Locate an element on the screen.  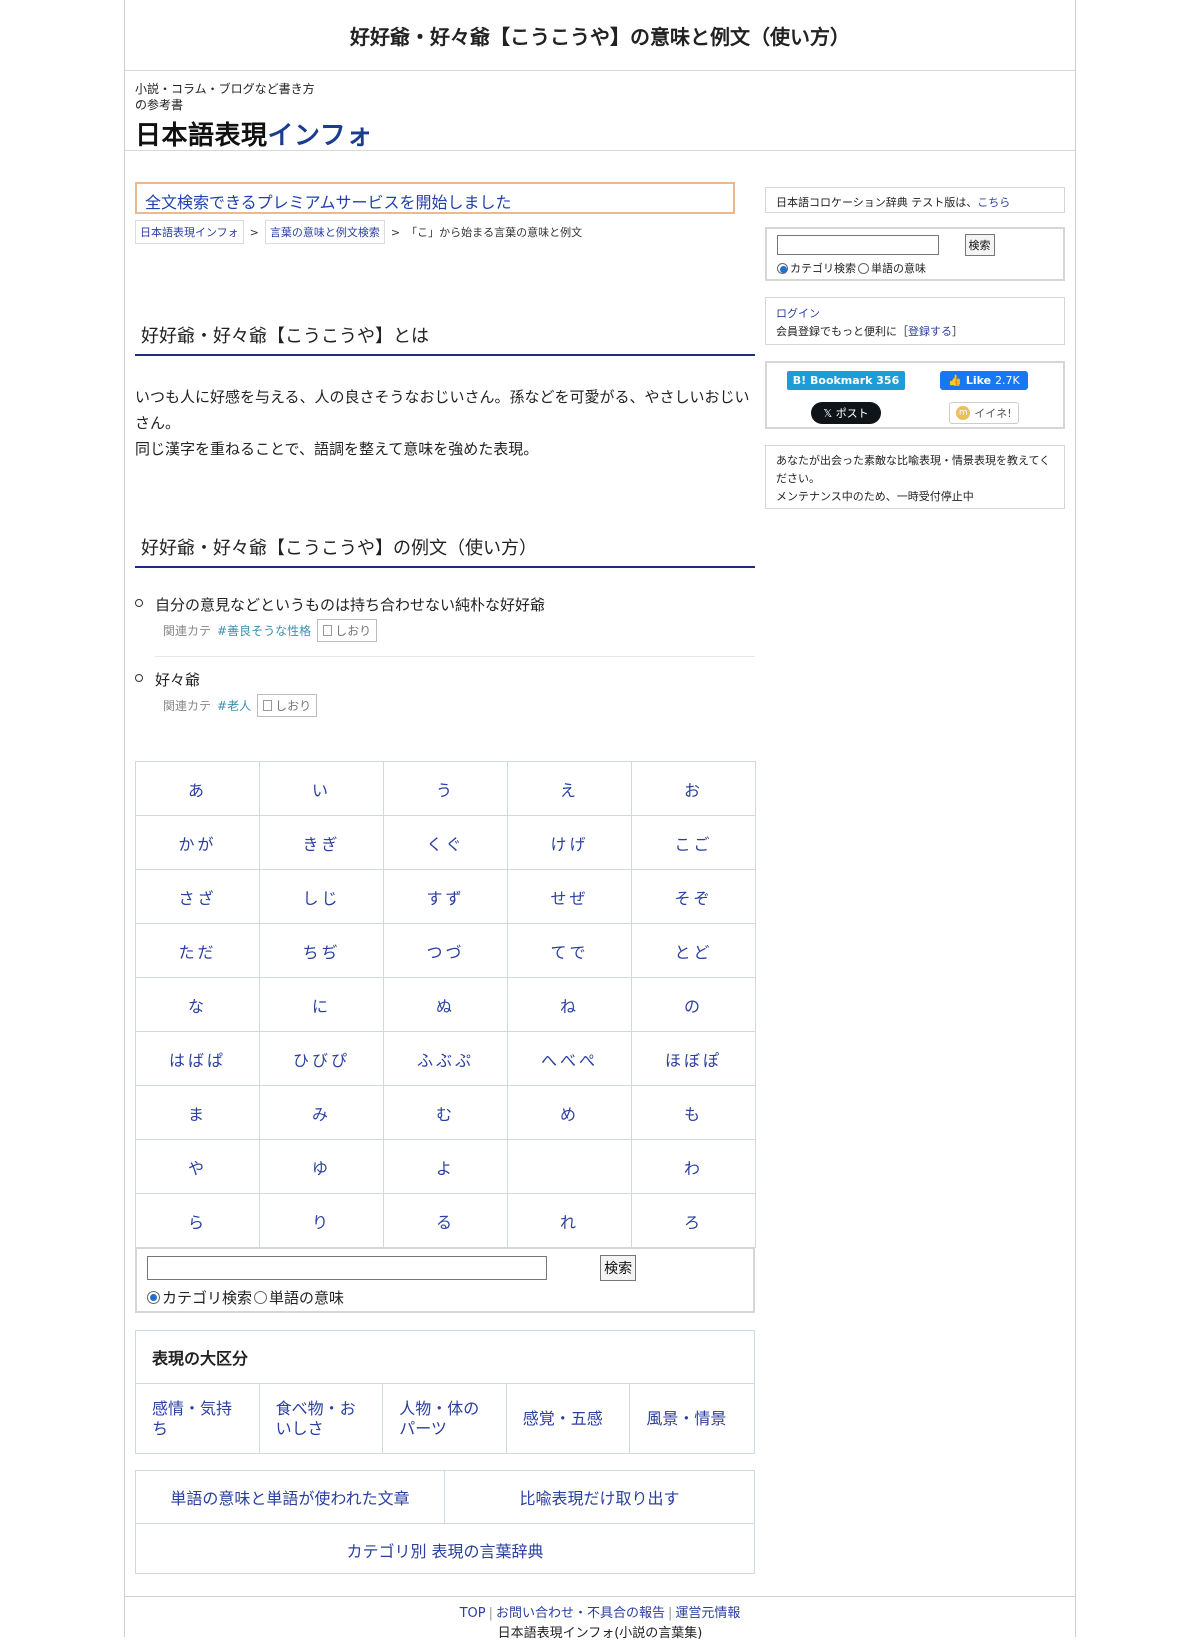
kana-cell: ほぼぽ is located at coordinates (694, 1059).